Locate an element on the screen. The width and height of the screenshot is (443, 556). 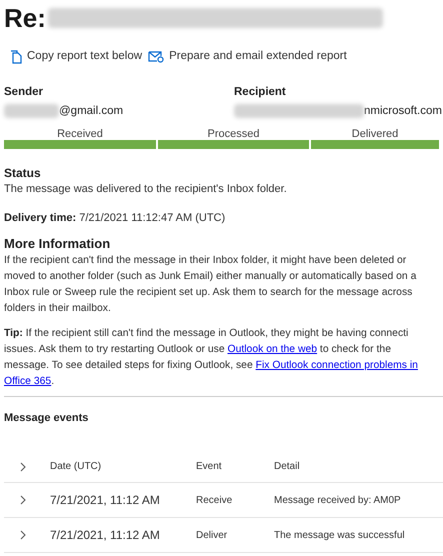
section-heading: Status is located at coordinates (23, 173).